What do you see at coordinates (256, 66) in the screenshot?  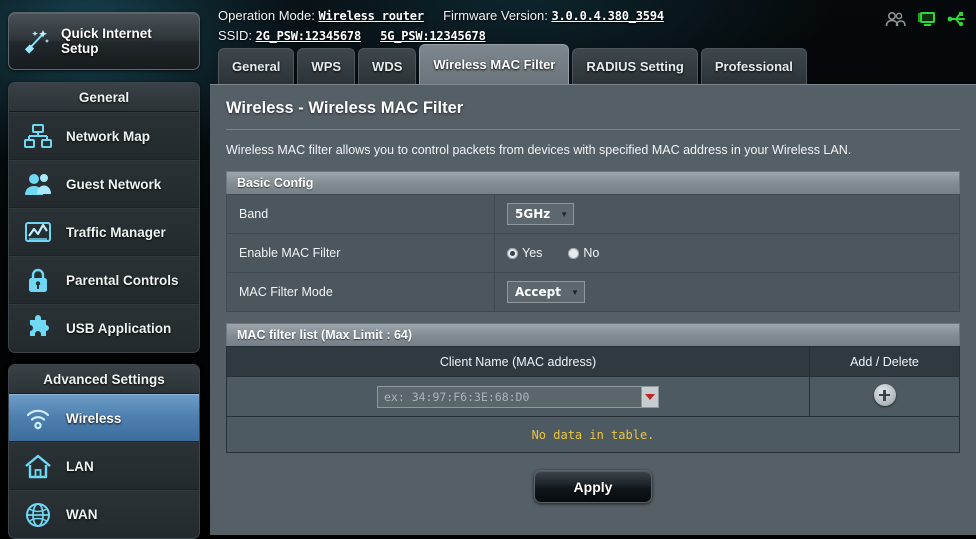 I see `tab-general: General` at bounding box center [256, 66].